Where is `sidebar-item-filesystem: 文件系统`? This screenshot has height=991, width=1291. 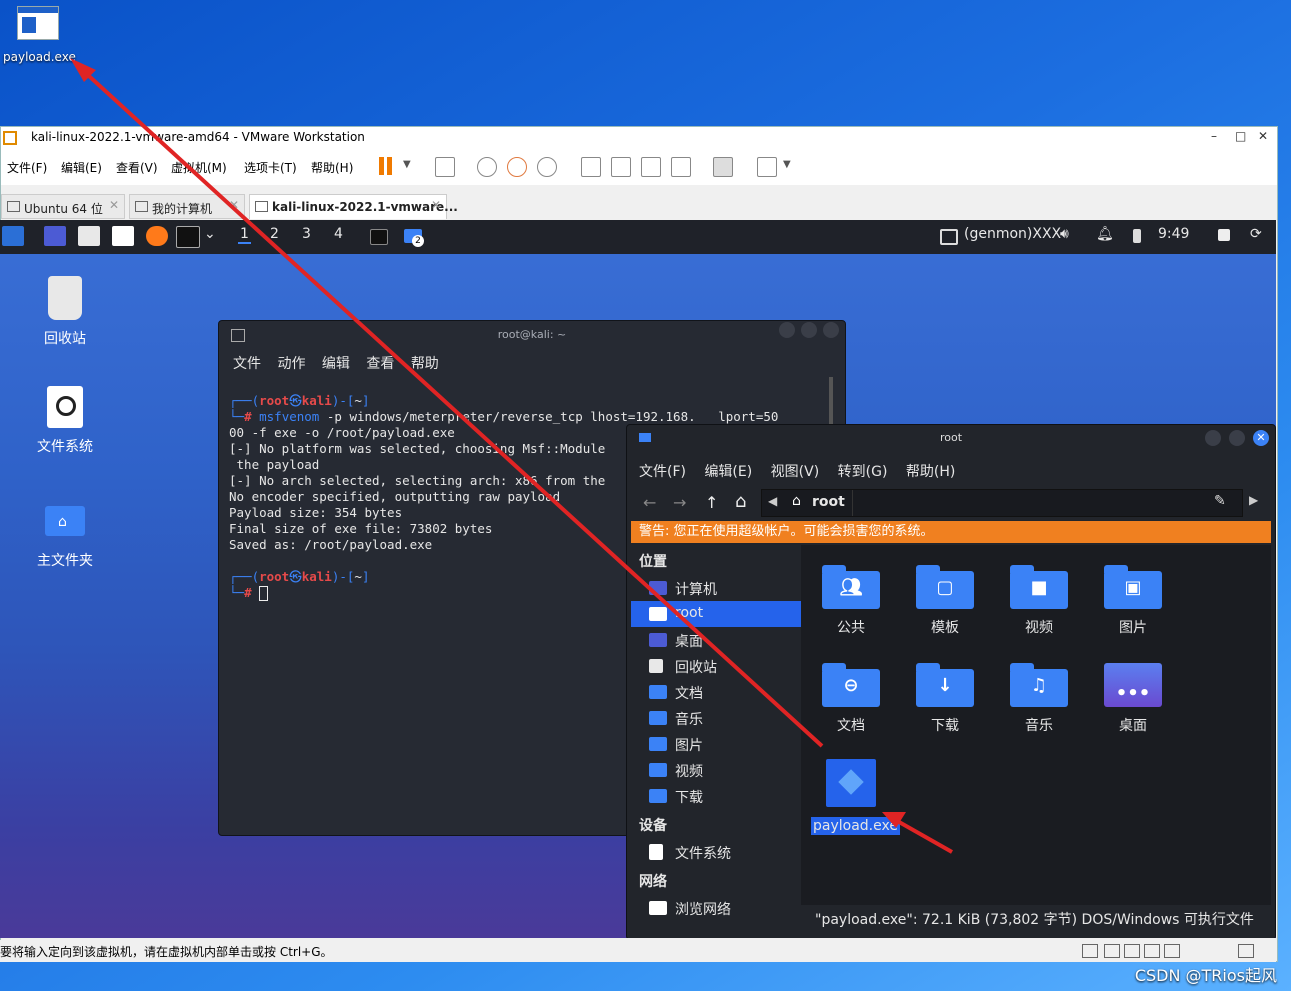
sidebar-item-filesystem: 文件系统 is located at coordinates (716, 852).